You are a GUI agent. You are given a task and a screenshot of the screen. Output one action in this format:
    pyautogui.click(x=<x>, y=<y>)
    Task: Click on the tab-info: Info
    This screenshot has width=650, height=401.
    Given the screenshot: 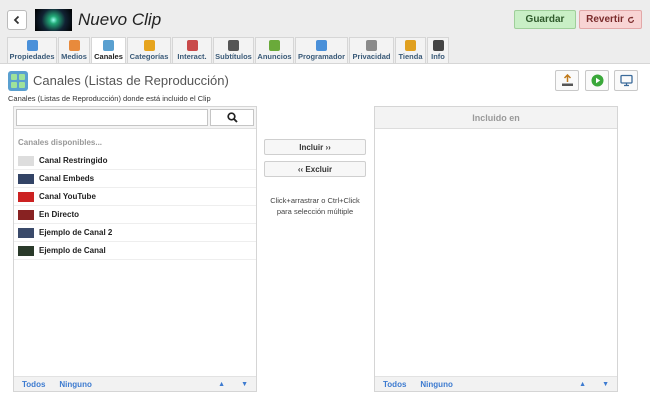 What is the action you would take?
    pyautogui.click(x=438, y=50)
    